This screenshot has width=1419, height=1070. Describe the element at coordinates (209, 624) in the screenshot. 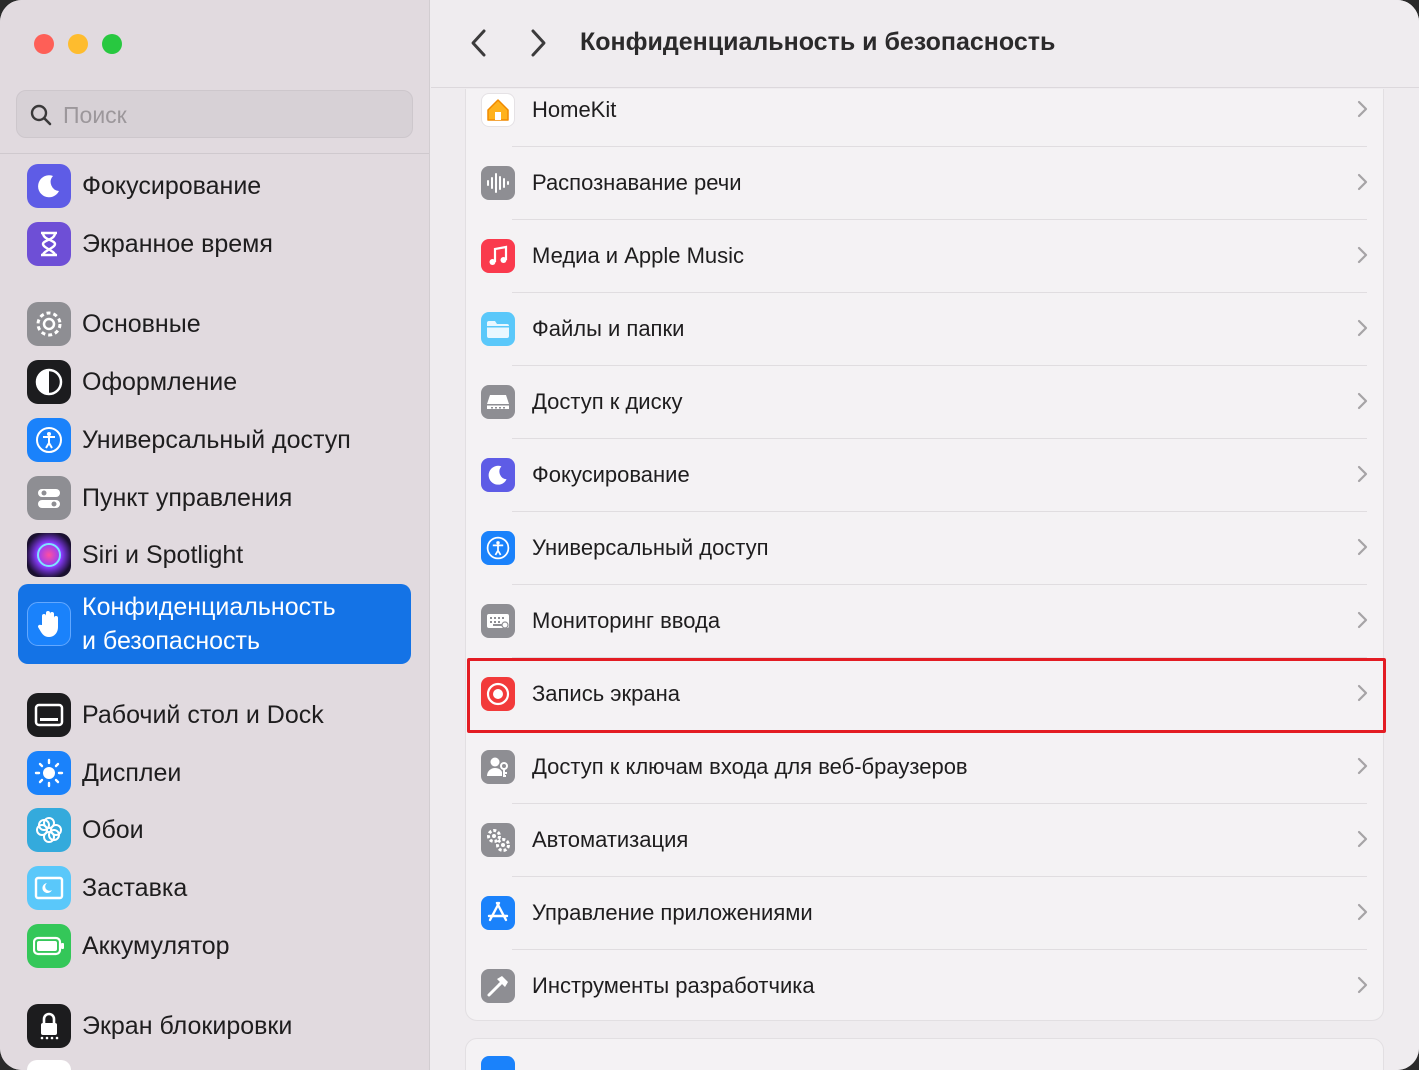

I see `sidebar-item-label: Конфиденциальность и безопасность` at that location.